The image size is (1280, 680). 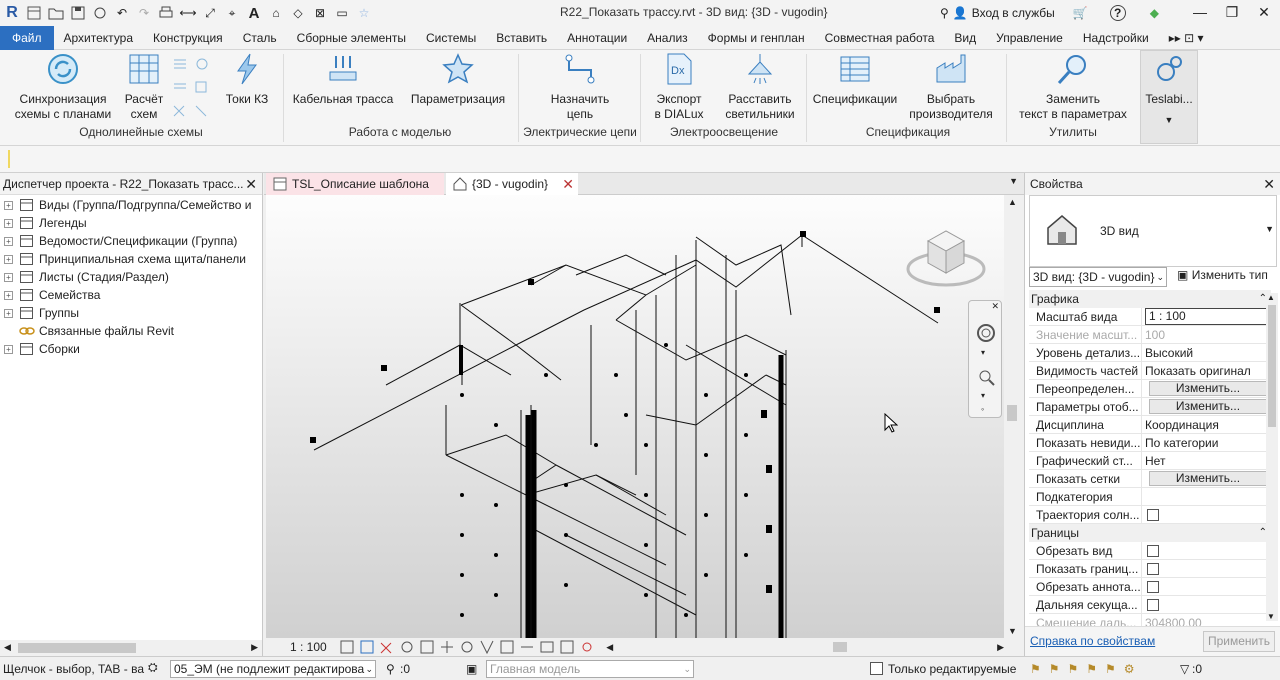 What do you see at coordinates (1117, 13) in the screenshot?
I see `help-button: ?` at bounding box center [1117, 13].